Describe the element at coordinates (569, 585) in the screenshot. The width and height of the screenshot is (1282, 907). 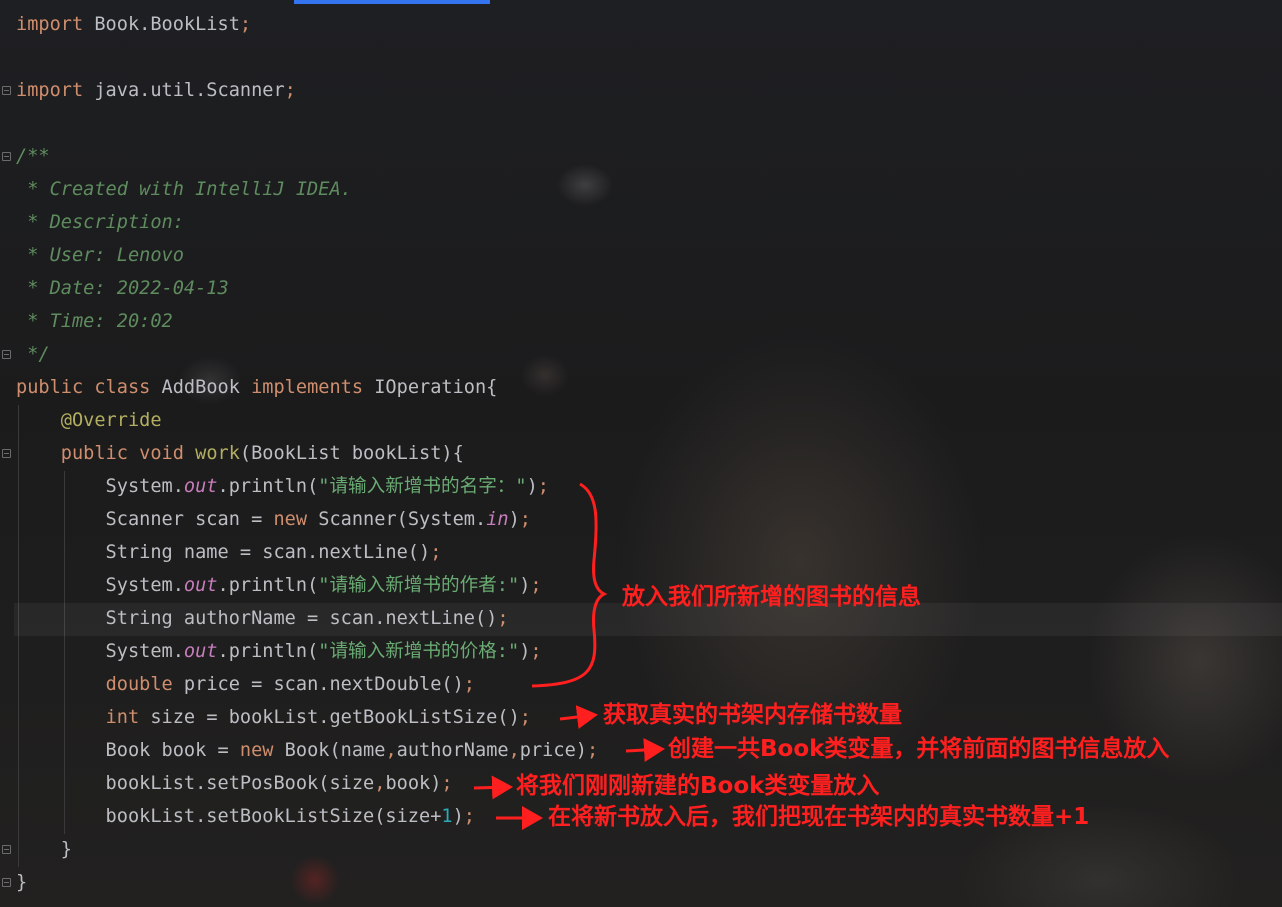
I see `curly-brace-mark` at that location.